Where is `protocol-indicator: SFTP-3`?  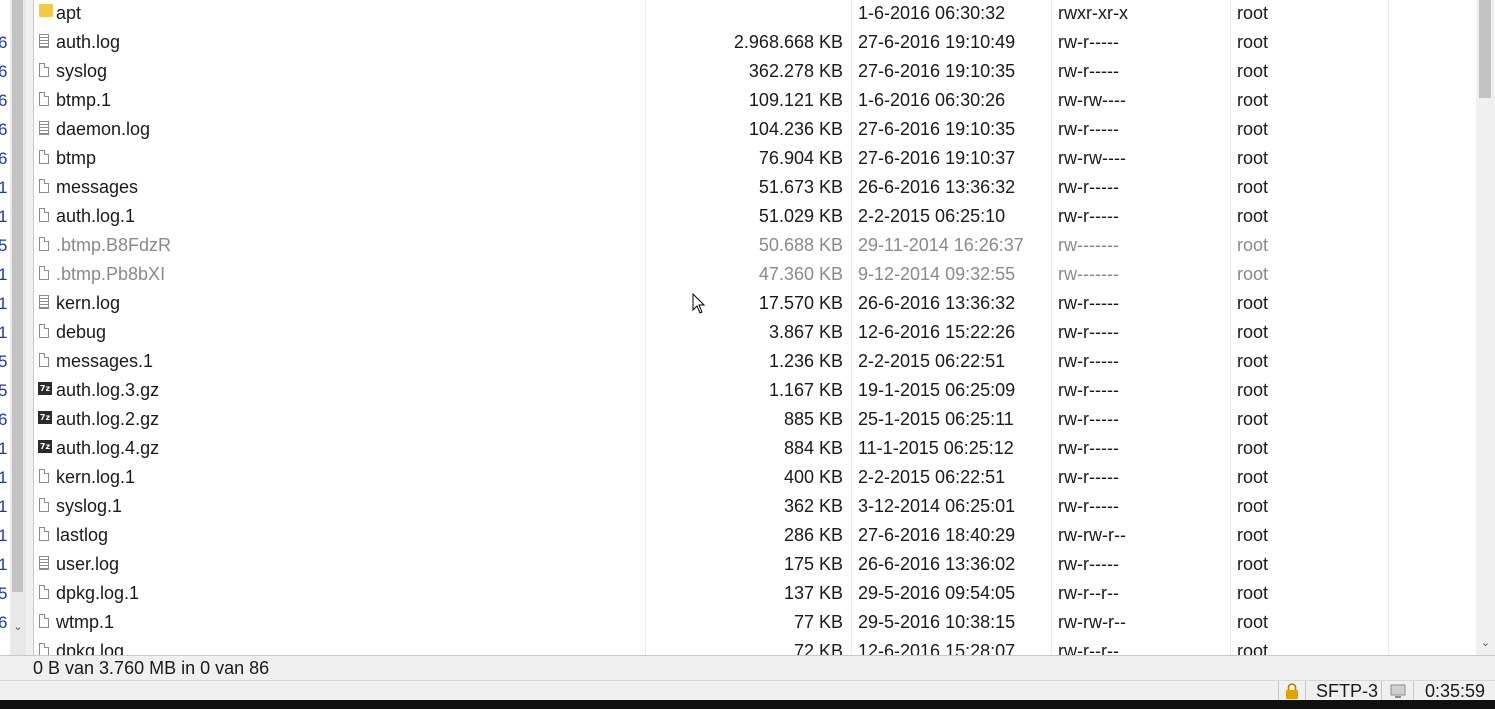
protocol-indicator: SFTP-3 is located at coordinates (1343, 691).